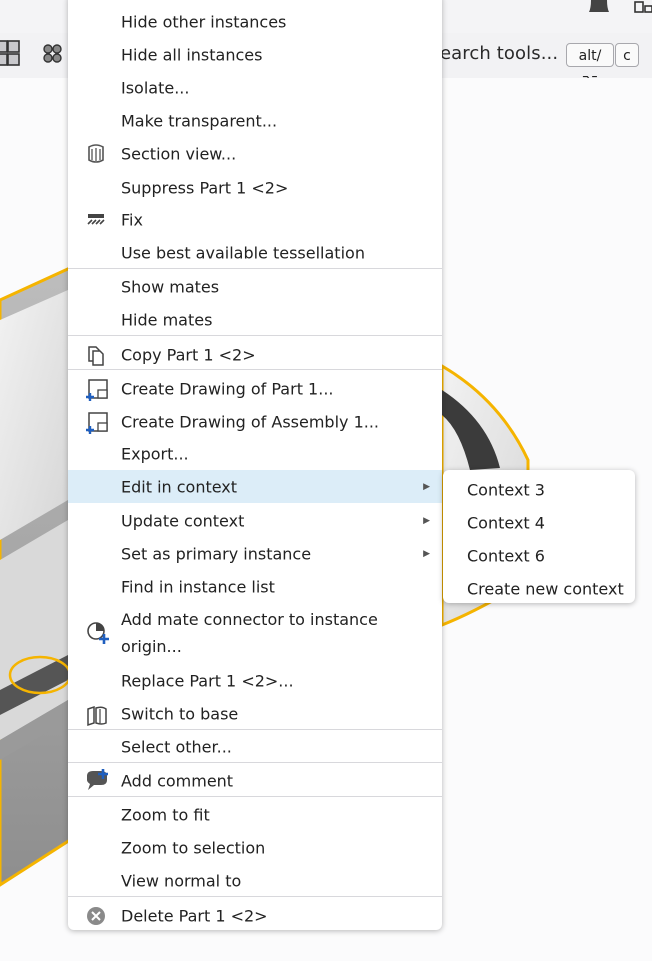  Describe the element at coordinates (255, 286) in the screenshot. I see `menu-item-show-mates: Show mates` at that location.